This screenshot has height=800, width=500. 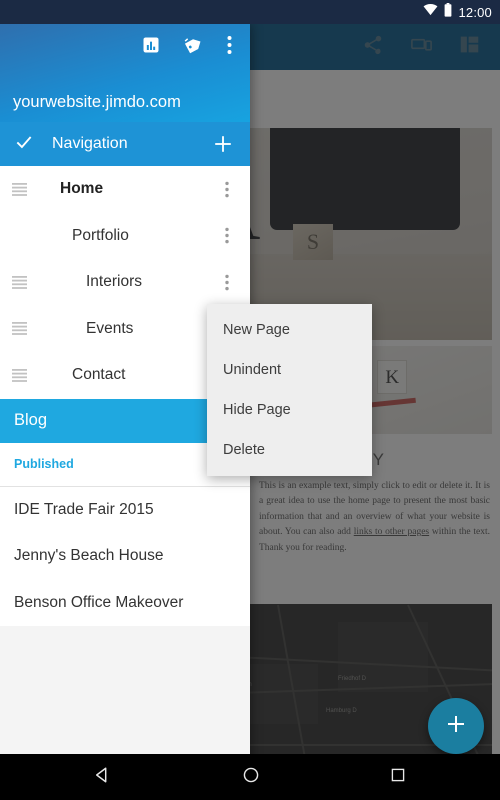 I want to click on blog-post-row: Jenny's Beach House, so click(x=125, y=556).